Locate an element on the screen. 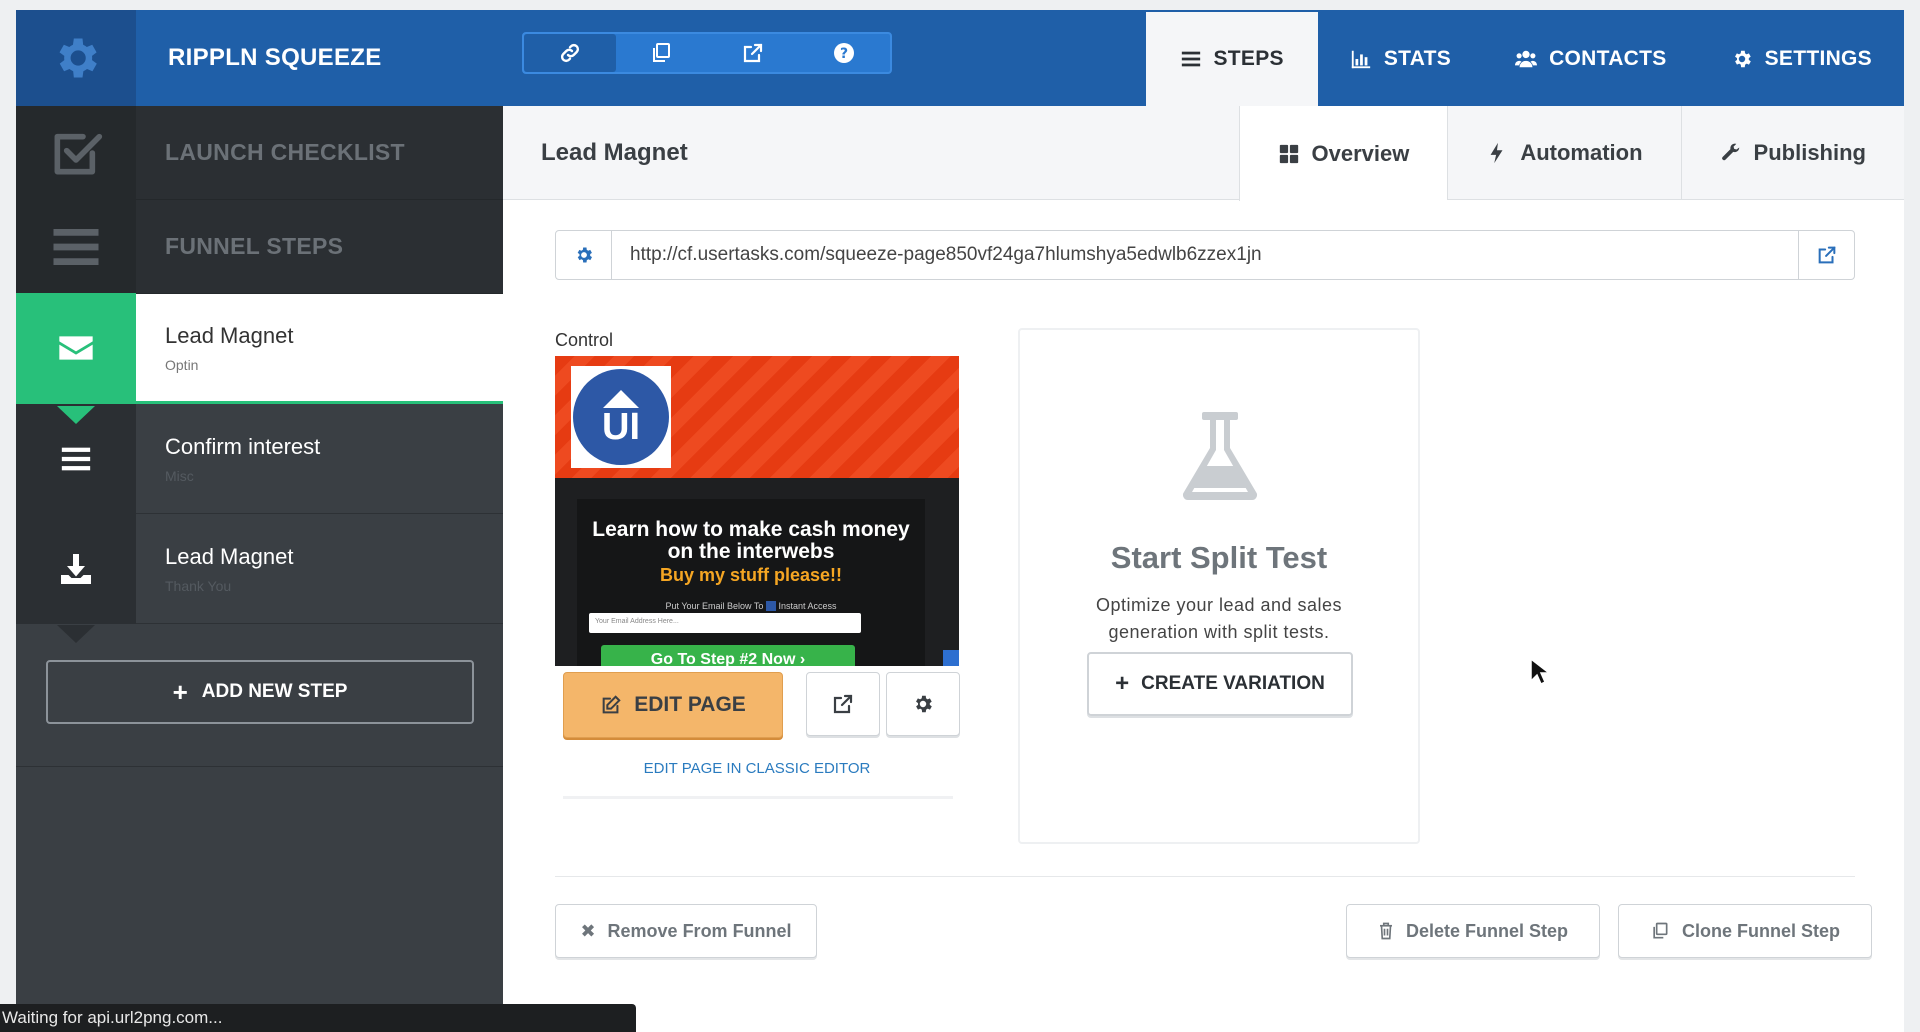 This screenshot has width=1920, height=1032. nav-tab-label: STEPS is located at coordinates (1248, 58).